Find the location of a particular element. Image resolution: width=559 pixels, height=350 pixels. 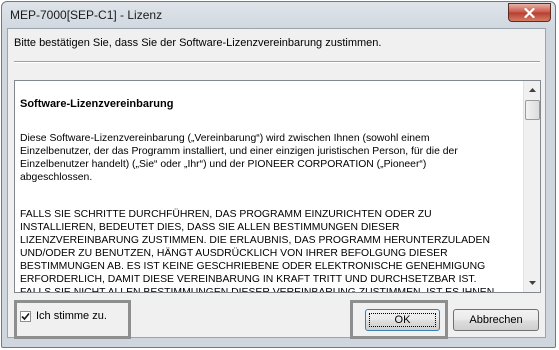

vertical-scrollbar is located at coordinates (531, 186).